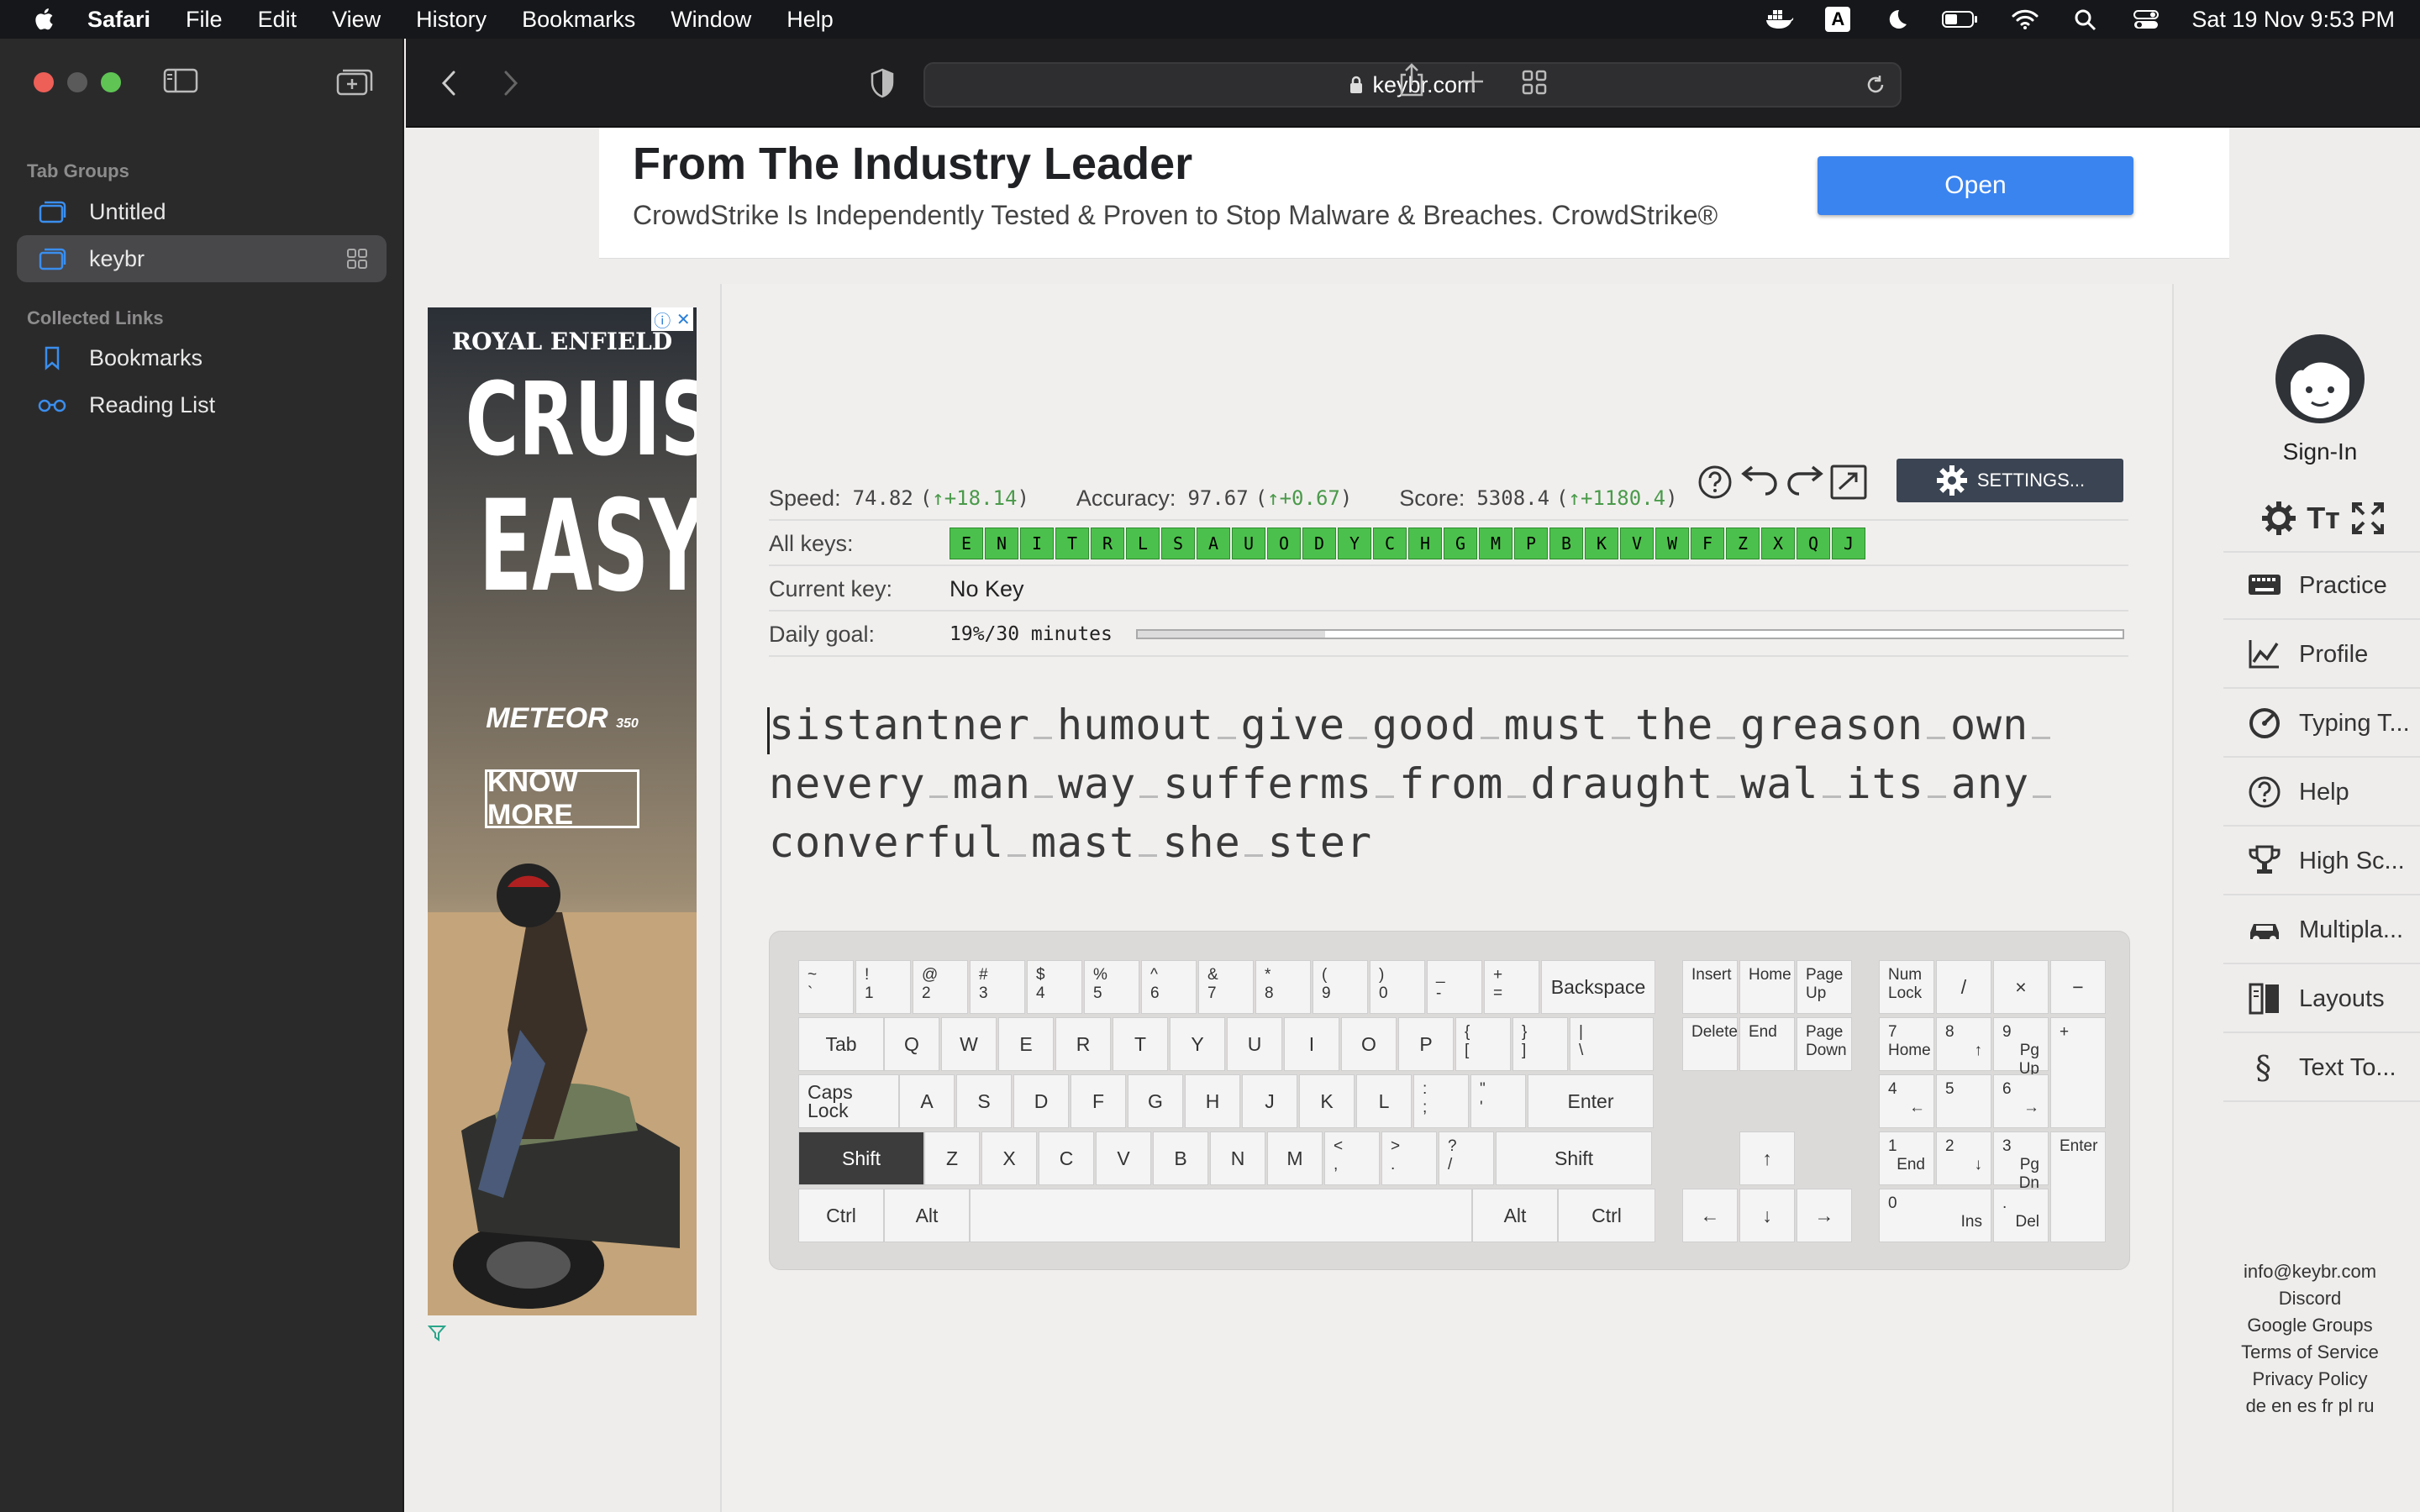  Describe the element at coordinates (2310, 1406) in the screenshot. I see `footer-link: de en es fr pl ru` at that location.